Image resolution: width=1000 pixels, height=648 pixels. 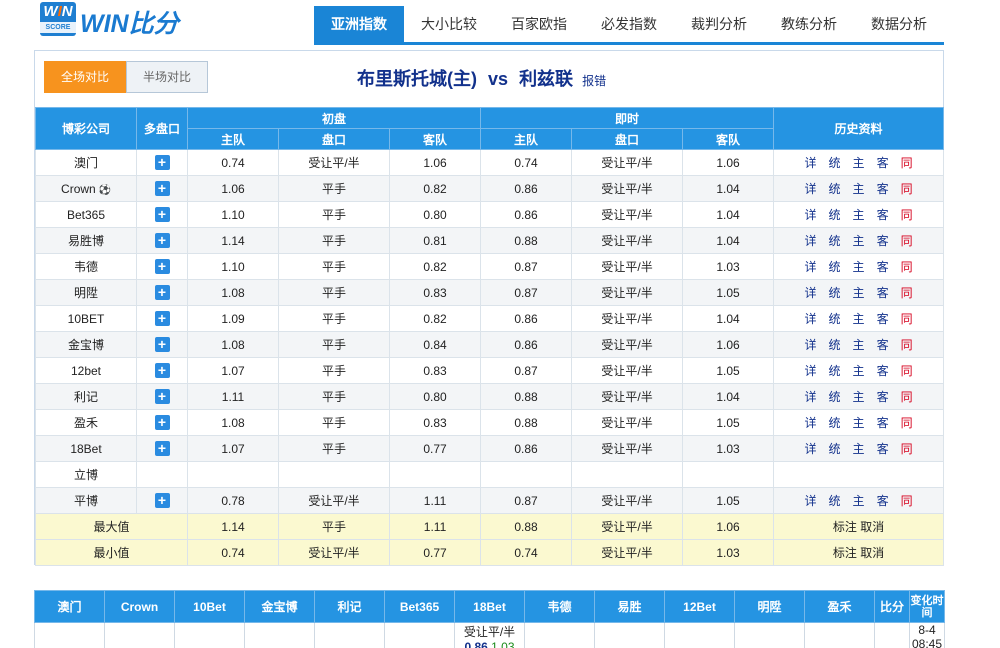 What do you see at coordinates (809, 24) in the screenshot?
I see `nav-coach-analysis: 教练分析` at bounding box center [809, 24].